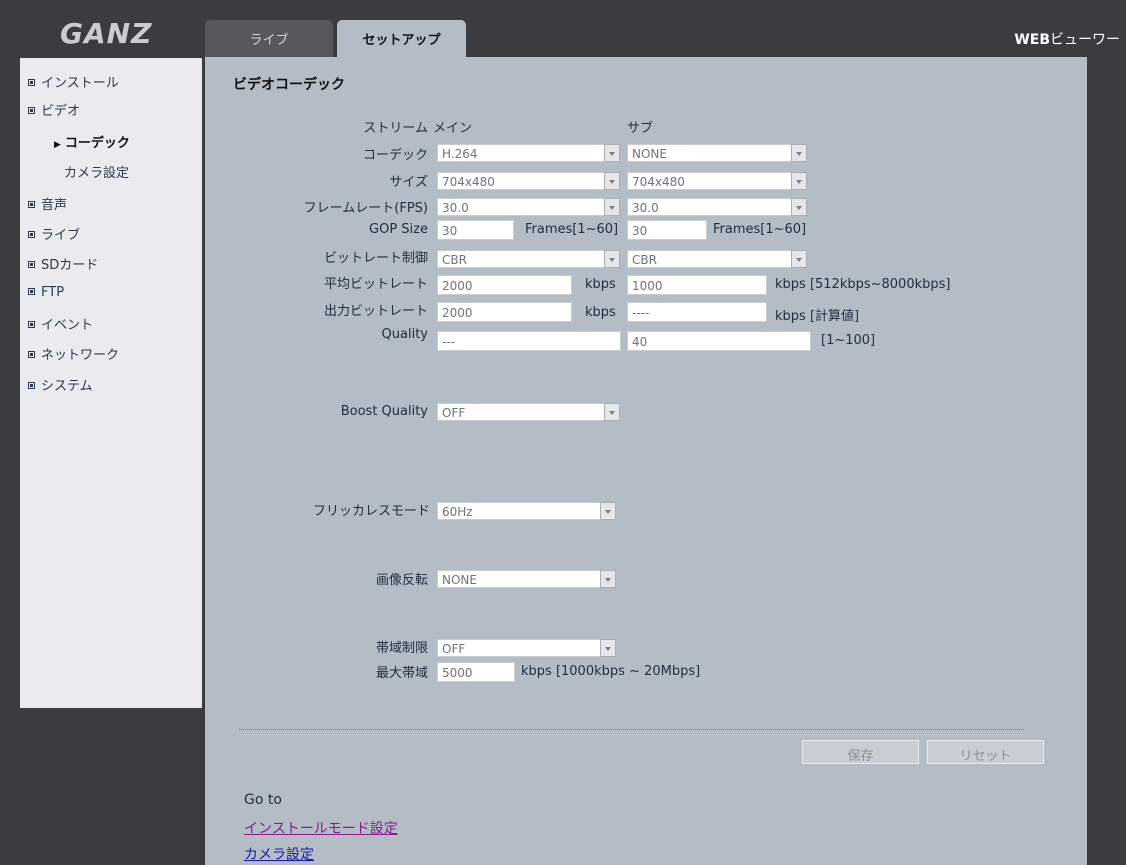 The width and height of the screenshot is (1126, 865). Describe the element at coordinates (67, 325) in the screenshot. I see `sidebar-item-label: イベント` at that location.